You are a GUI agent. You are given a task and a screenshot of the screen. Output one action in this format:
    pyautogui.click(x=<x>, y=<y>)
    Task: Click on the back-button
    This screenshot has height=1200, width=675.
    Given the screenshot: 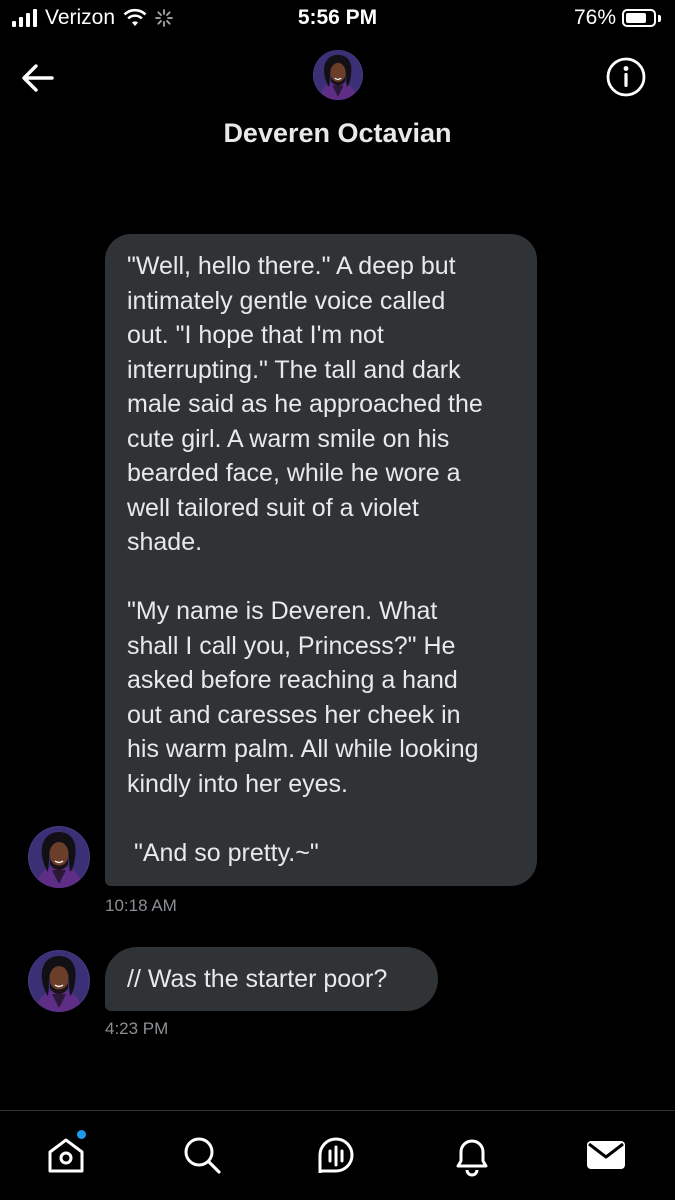 What is the action you would take?
    pyautogui.click(x=38, y=78)
    